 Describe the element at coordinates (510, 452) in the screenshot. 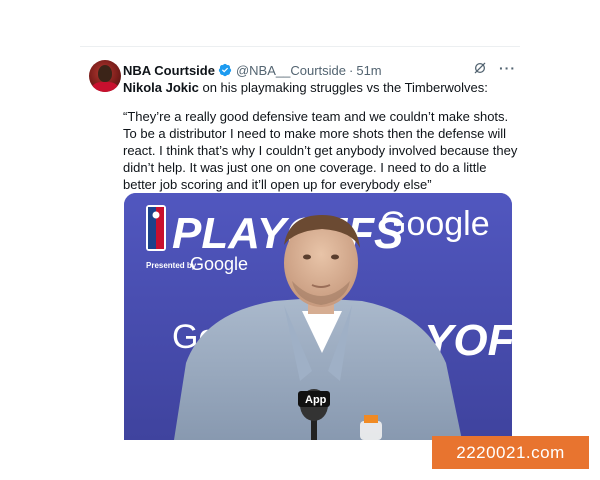

I see `site-watermark: 2220021.com` at that location.